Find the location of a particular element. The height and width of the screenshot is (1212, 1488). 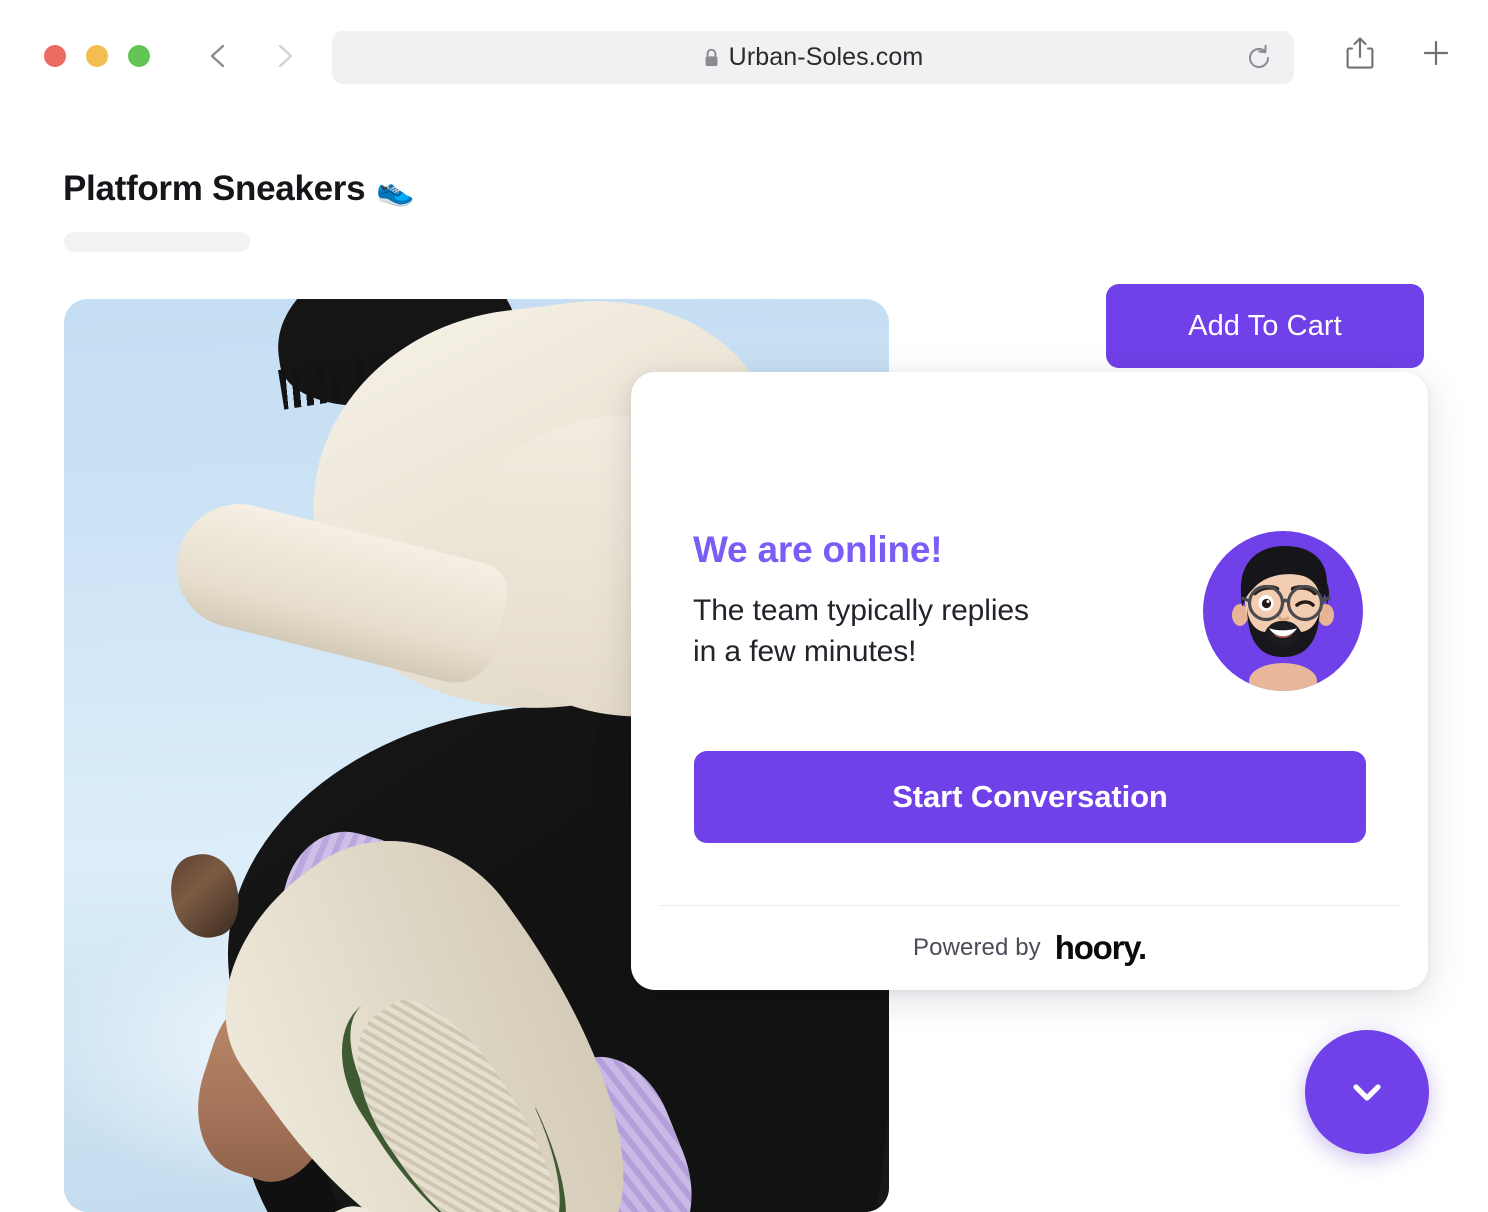

browser-toolbar: Urban-Soles.com is located at coordinates (744, 56).